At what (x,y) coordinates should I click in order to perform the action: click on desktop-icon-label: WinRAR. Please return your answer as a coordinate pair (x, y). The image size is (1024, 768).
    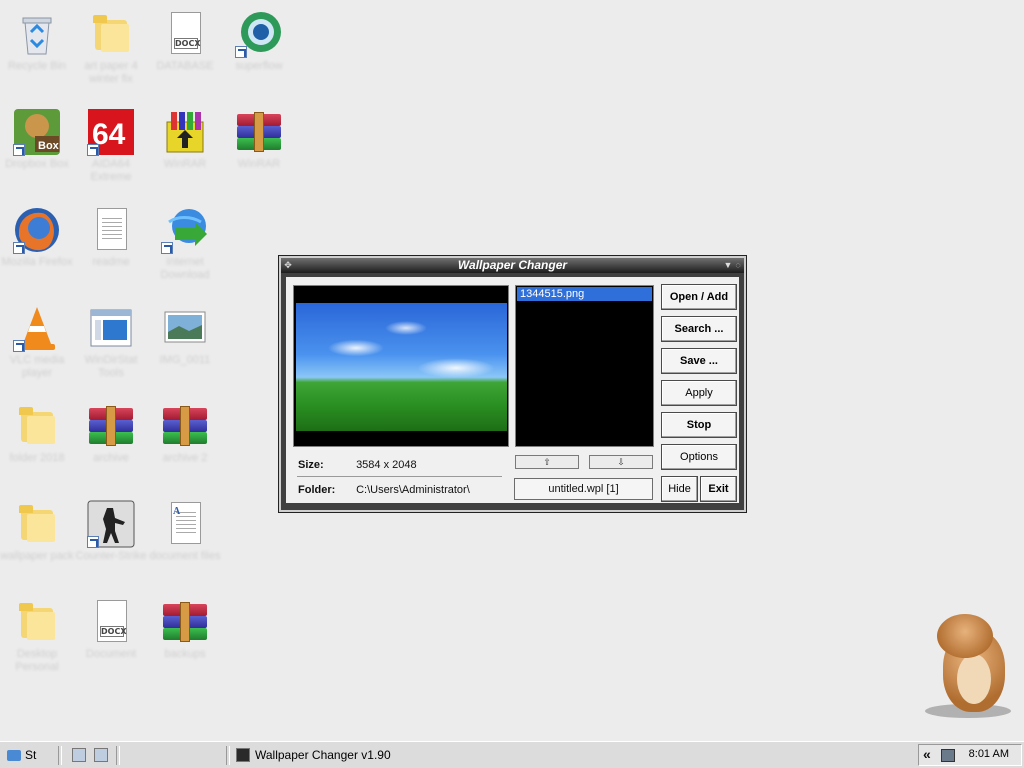
    Looking at the image, I should click on (259, 164).